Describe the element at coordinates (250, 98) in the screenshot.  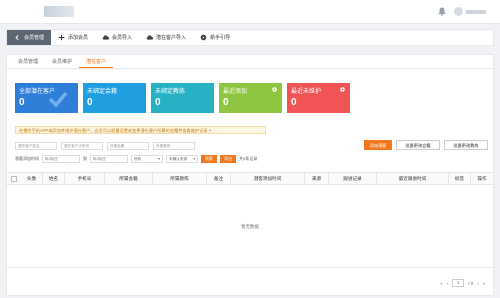
I see `stat-card-recently-added: 最近添加 0` at that location.